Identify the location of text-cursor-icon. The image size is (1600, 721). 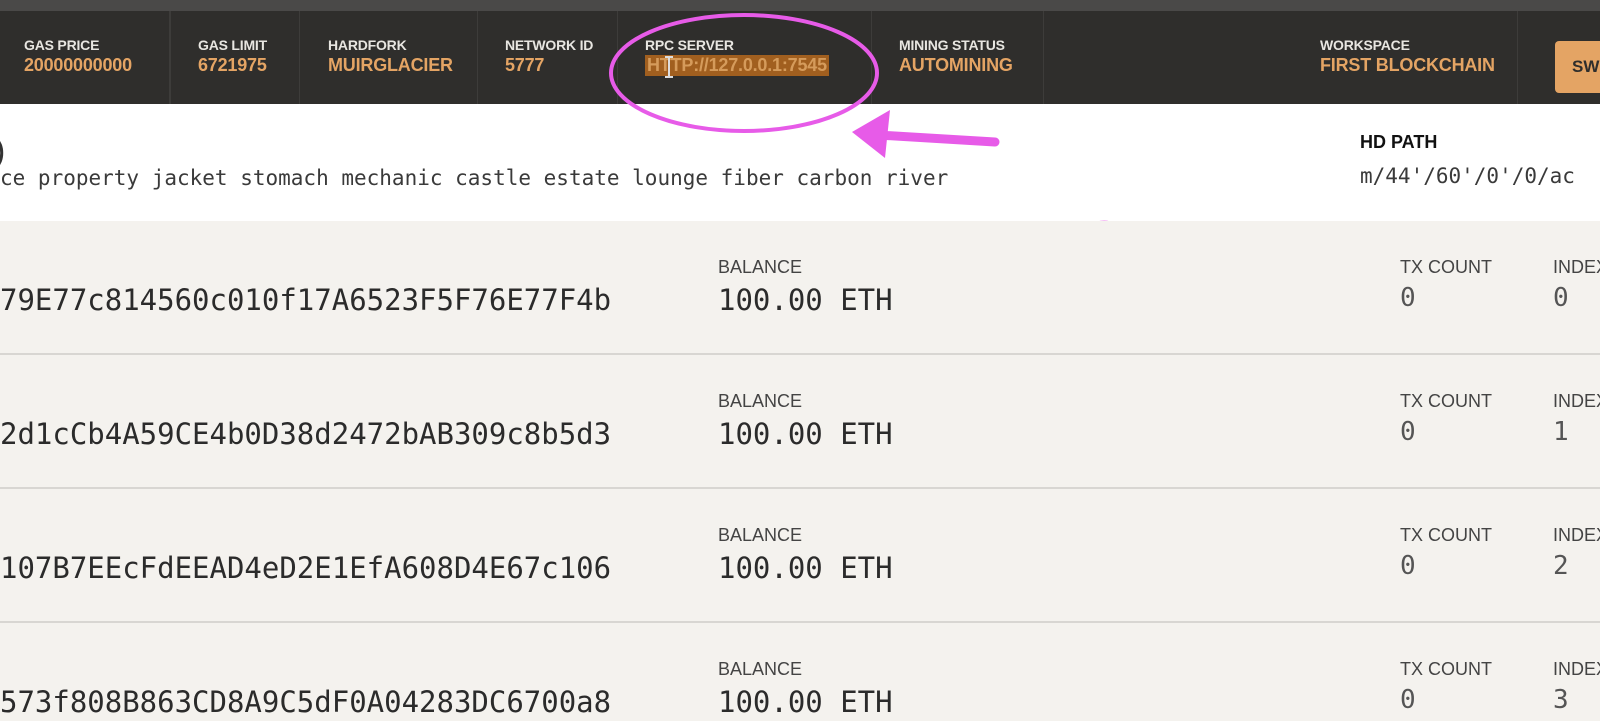
(669, 67).